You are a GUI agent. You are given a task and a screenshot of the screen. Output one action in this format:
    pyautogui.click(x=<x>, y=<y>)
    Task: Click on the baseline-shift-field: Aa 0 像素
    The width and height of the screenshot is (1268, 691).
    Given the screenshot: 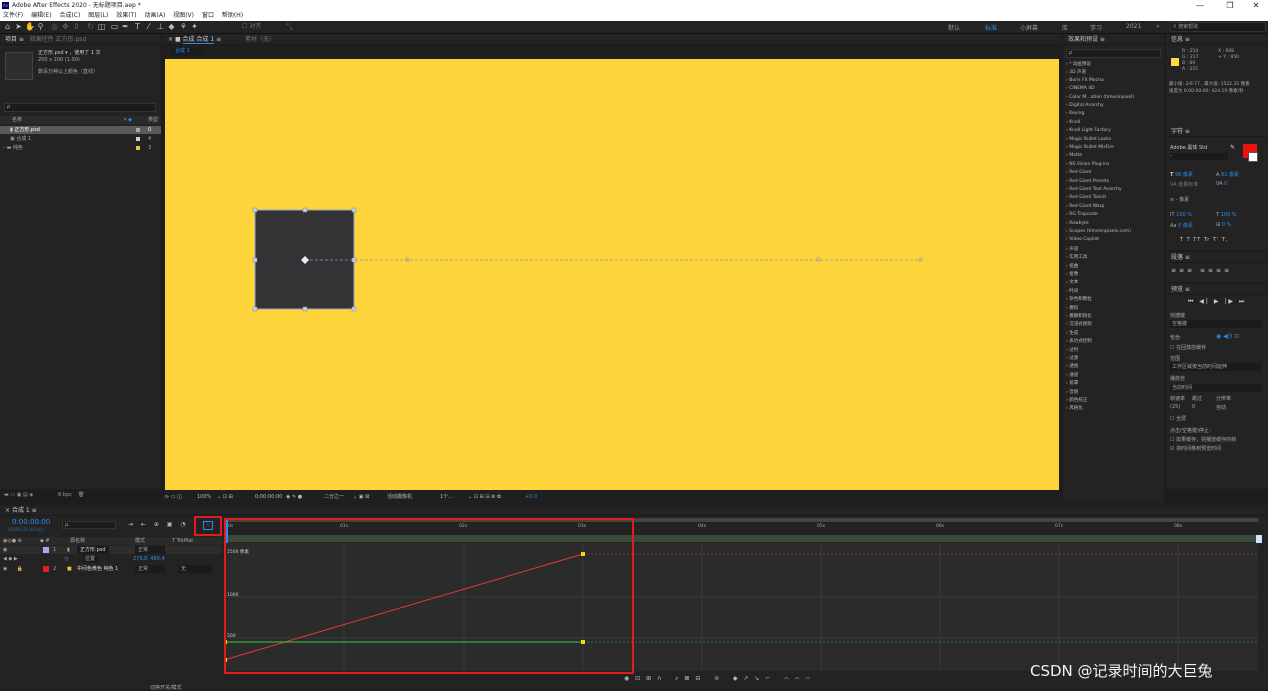 What is the action you would take?
    pyautogui.click(x=1181, y=225)
    